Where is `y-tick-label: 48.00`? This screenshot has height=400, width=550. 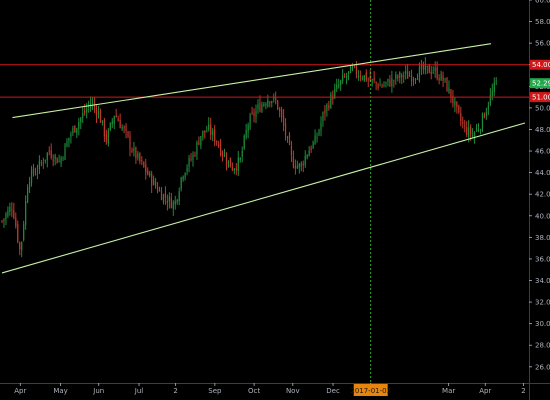 y-tick-label: 48.00 is located at coordinates (542, 130).